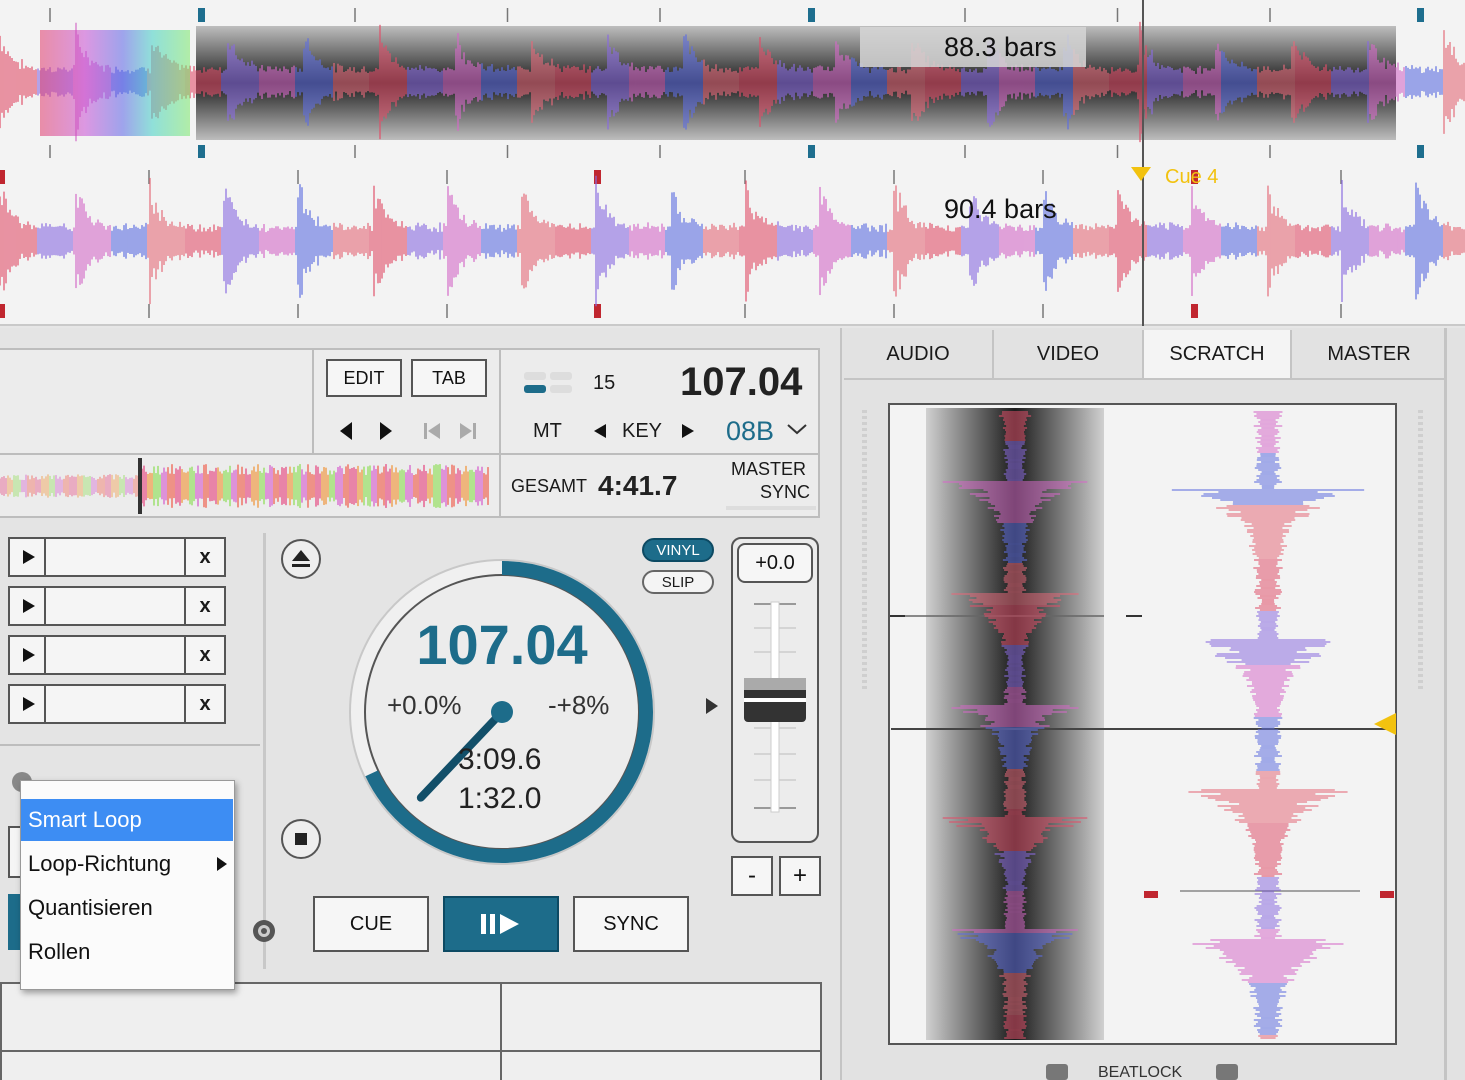  I want to click on menu-item-rollen: Rollen, so click(127, 952).